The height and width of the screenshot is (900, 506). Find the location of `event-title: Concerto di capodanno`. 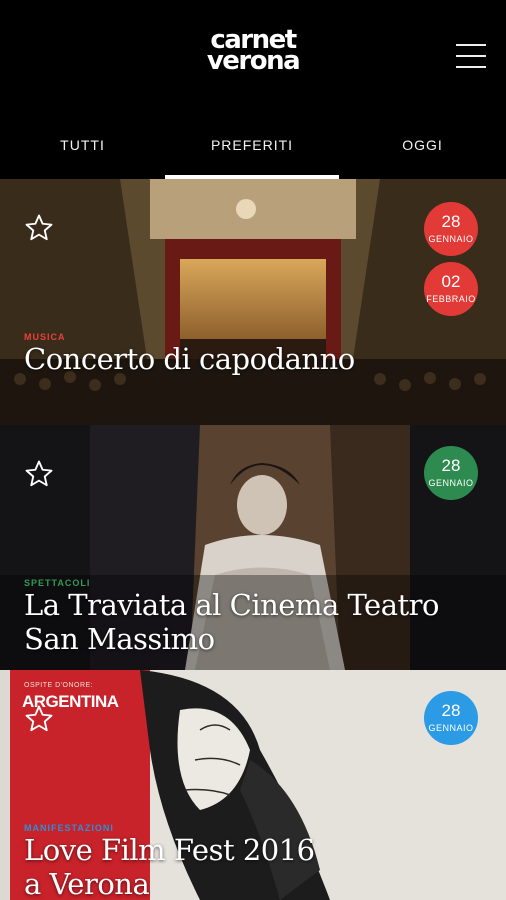

event-title: Concerto di capodanno is located at coordinates (189, 359).